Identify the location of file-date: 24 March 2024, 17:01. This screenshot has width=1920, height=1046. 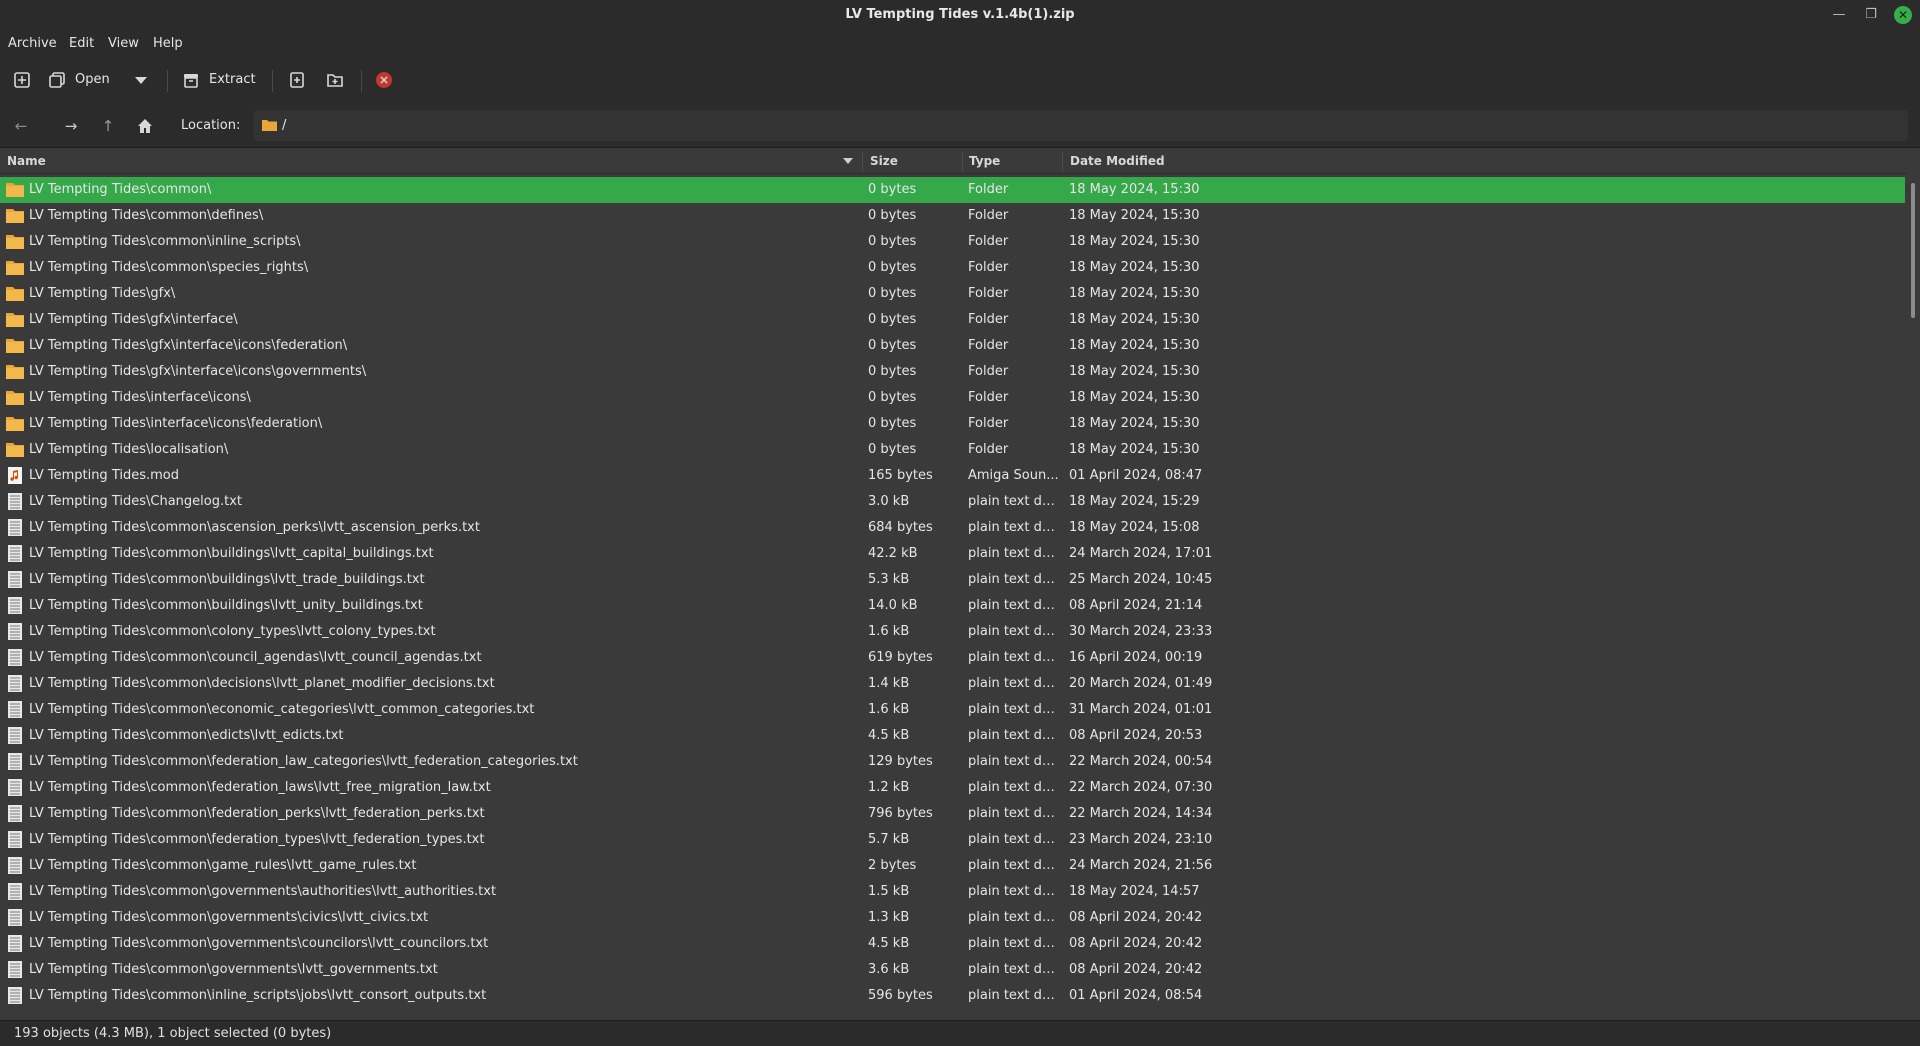
(1141, 553).